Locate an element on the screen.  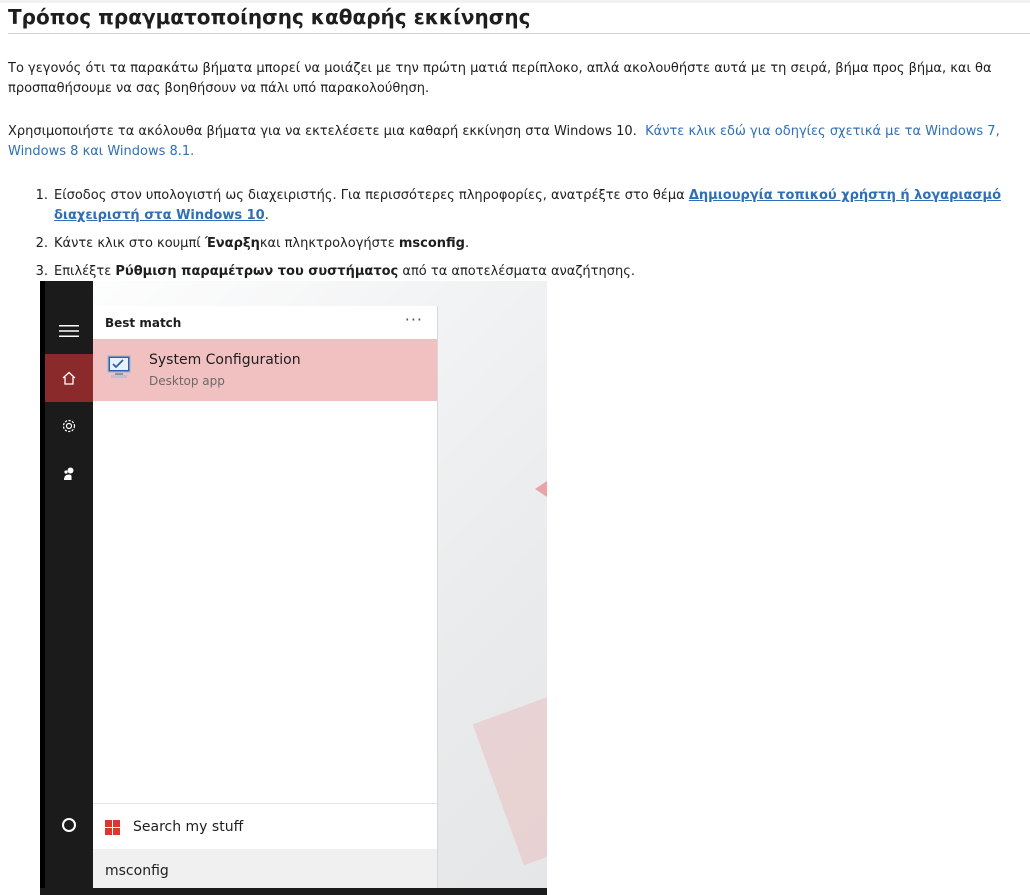
taskbar-edge is located at coordinates (293, 891).